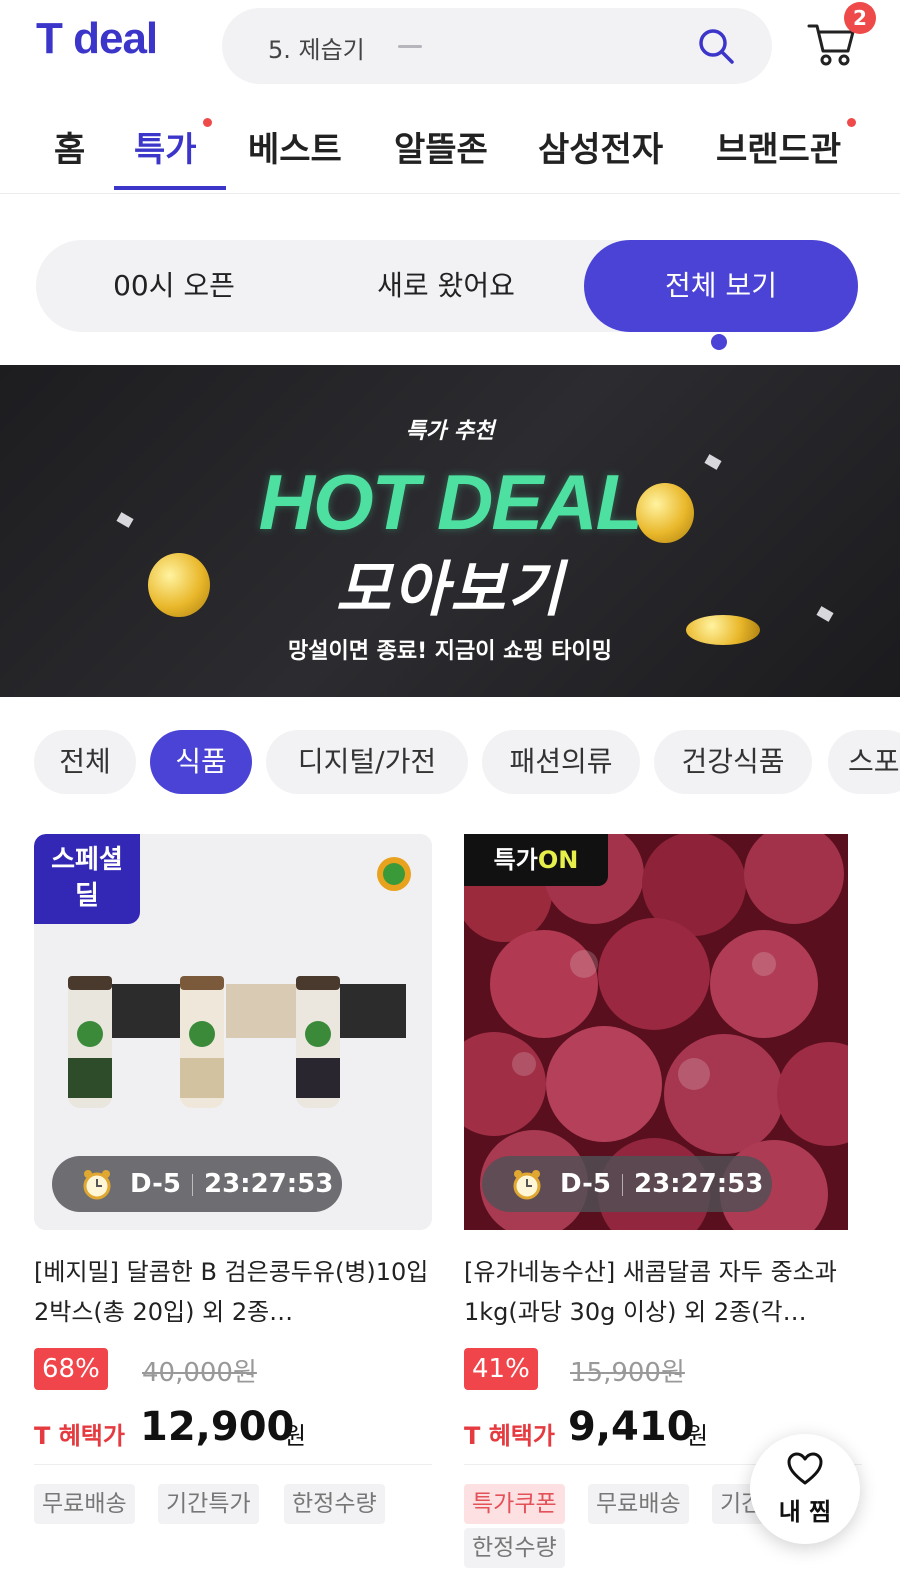  What do you see at coordinates (97, 39) in the screenshot?
I see `tdeal-logo: T deal` at bounding box center [97, 39].